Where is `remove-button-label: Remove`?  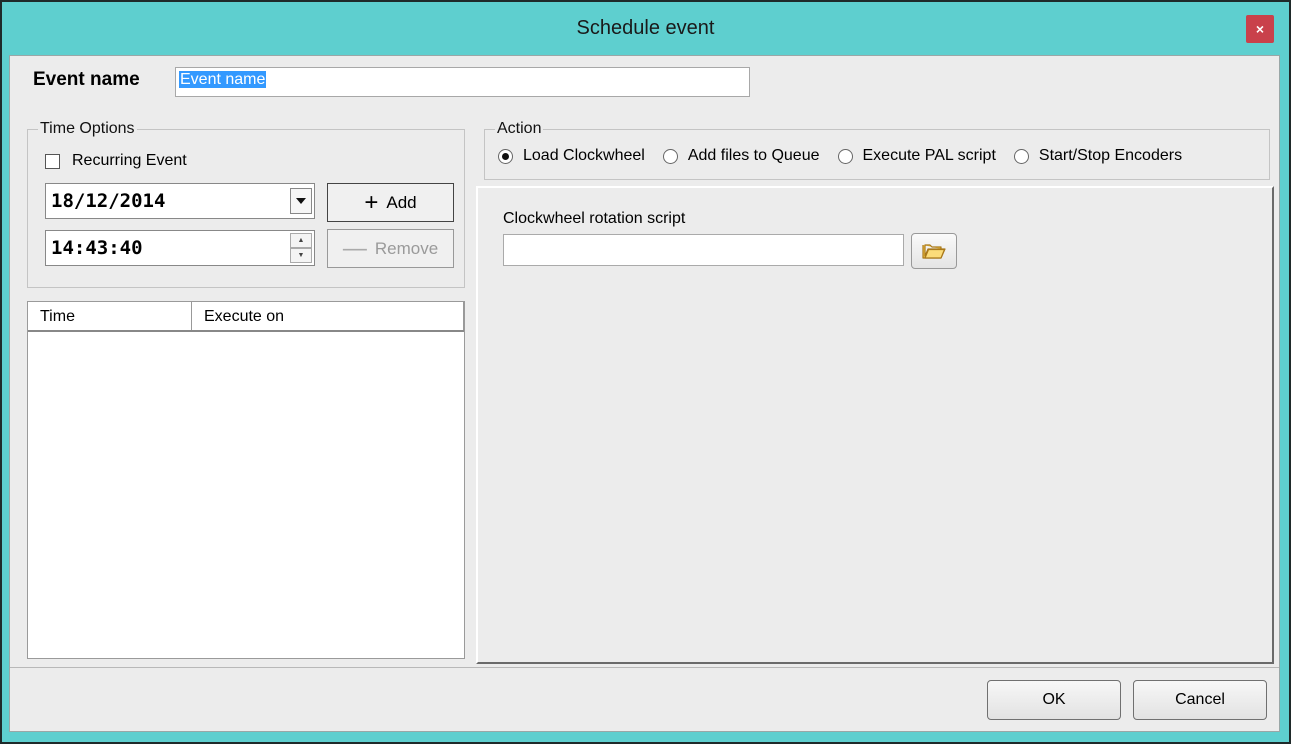
remove-button-label: Remove is located at coordinates (406, 248).